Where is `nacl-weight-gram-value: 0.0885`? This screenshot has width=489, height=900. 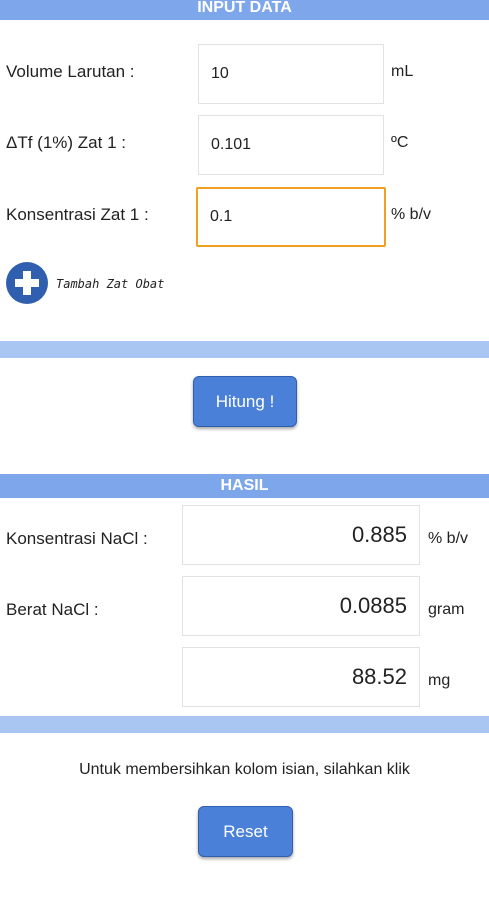 nacl-weight-gram-value: 0.0885 is located at coordinates (301, 606).